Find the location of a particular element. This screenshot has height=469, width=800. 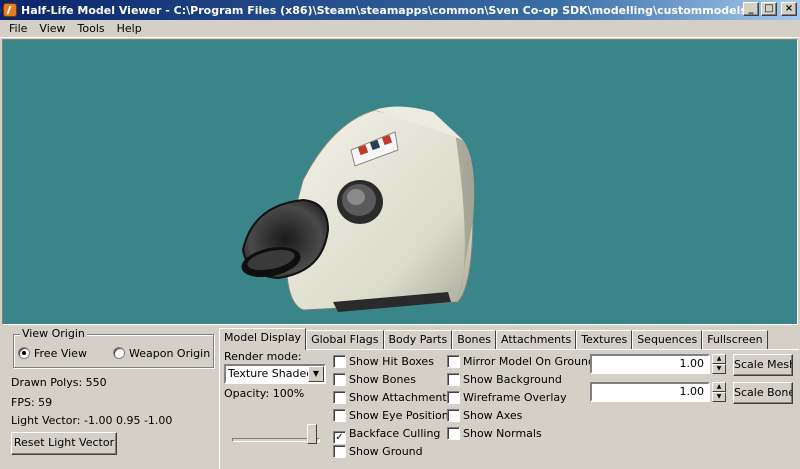

scale-bones-button: Scale Bones is located at coordinates (763, 393).